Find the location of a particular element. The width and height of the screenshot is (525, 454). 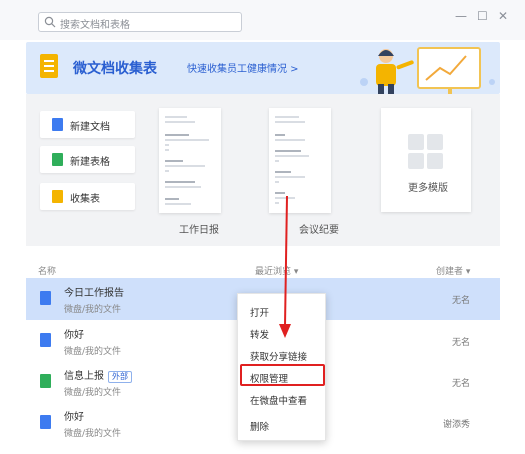

search-input: 搜索文档和表格 is located at coordinates (140, 22).